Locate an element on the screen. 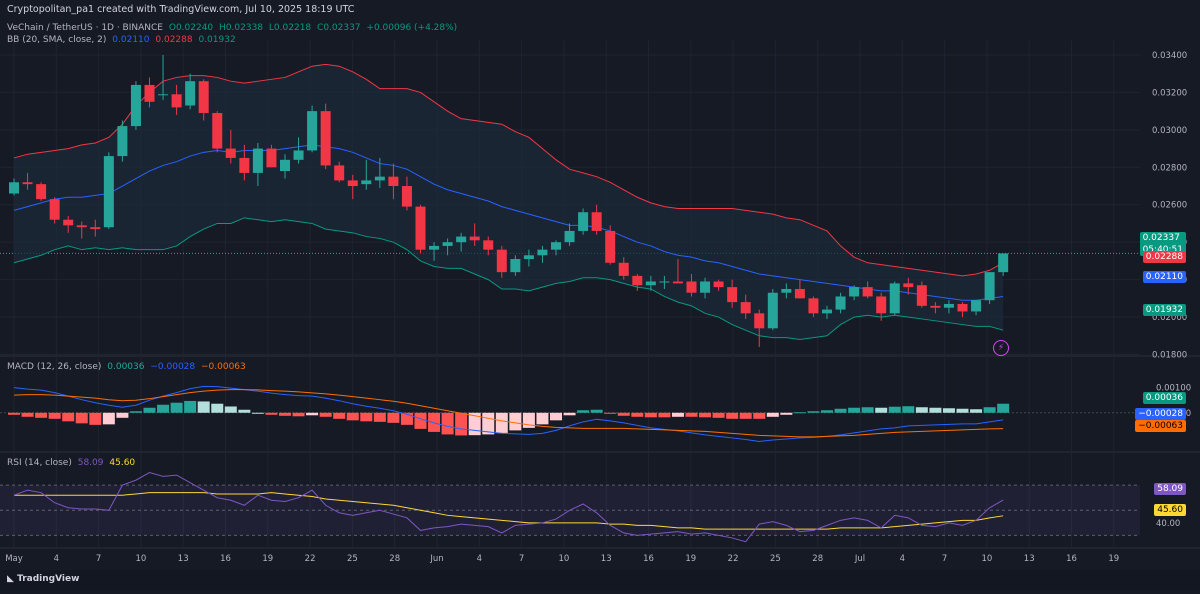 Image resolution: width=1200 pixels, height=594 pixels. rsi-label: RSI (14, close) is located at coordinates (39, 463).